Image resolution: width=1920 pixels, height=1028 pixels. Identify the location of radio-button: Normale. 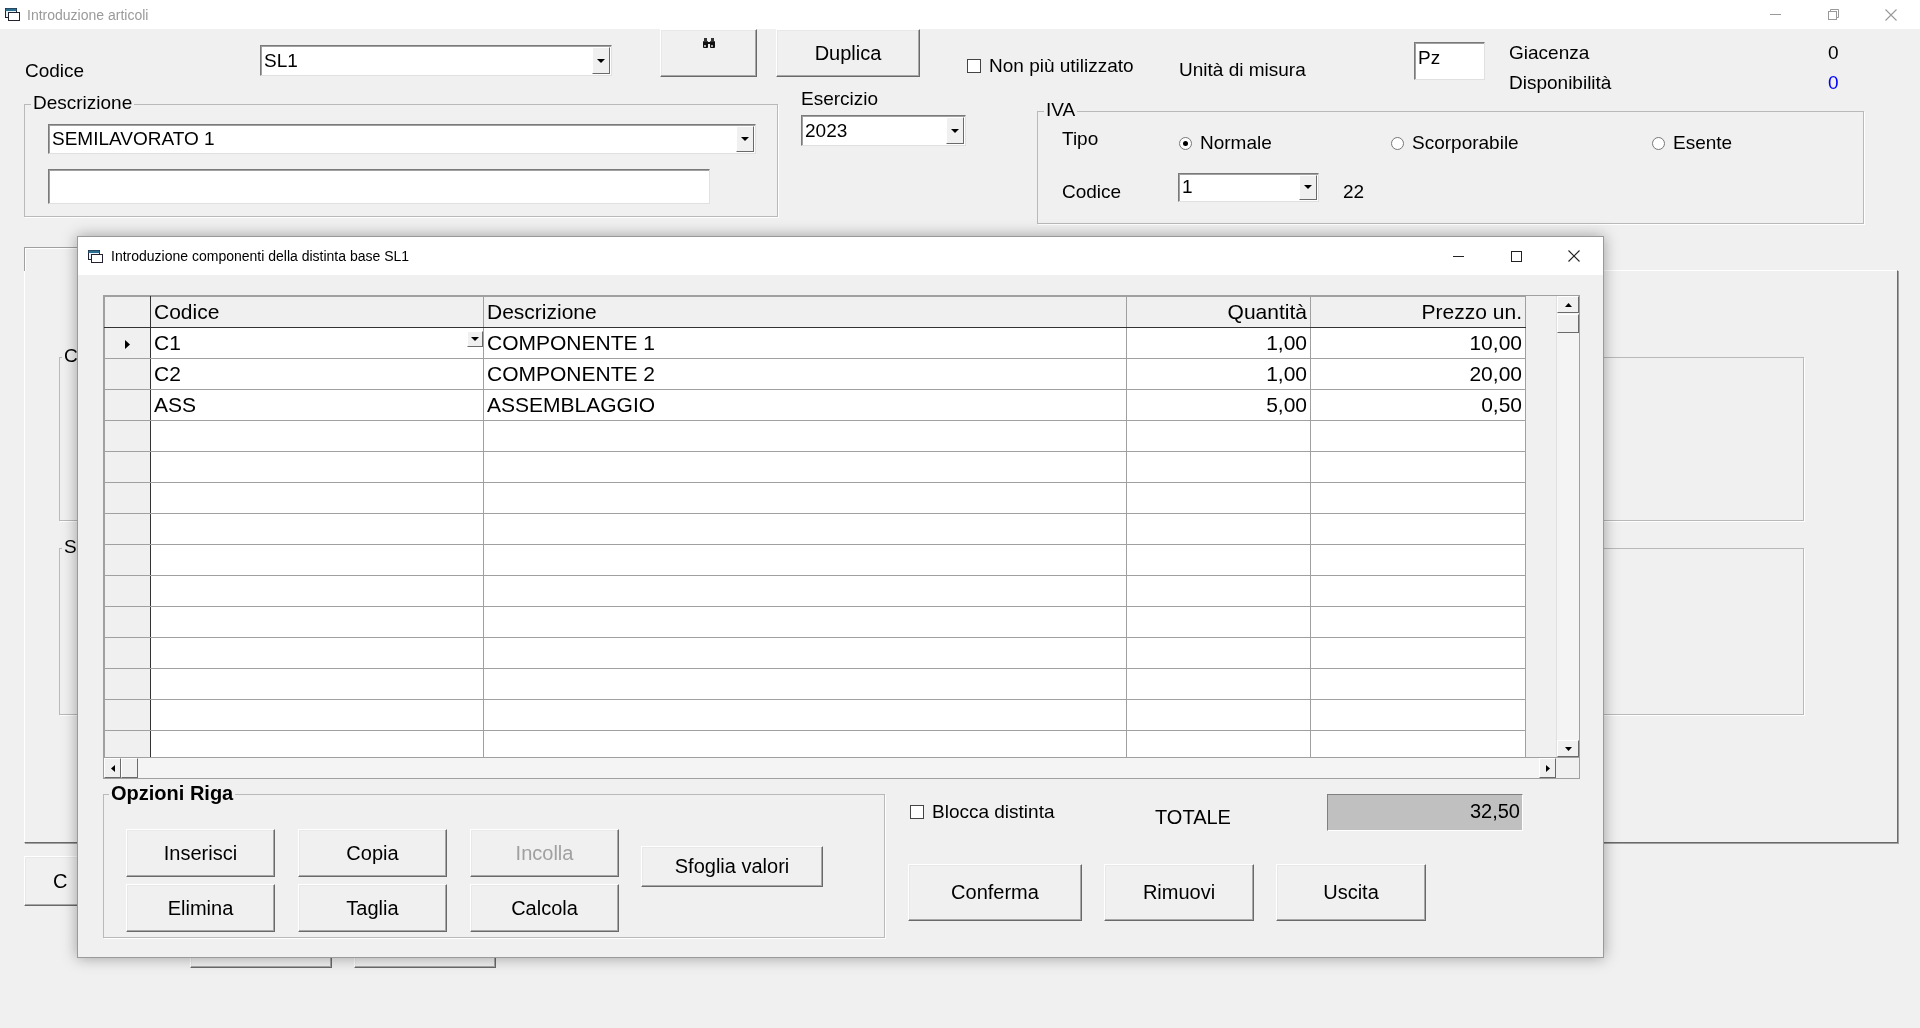
(1285, 143).